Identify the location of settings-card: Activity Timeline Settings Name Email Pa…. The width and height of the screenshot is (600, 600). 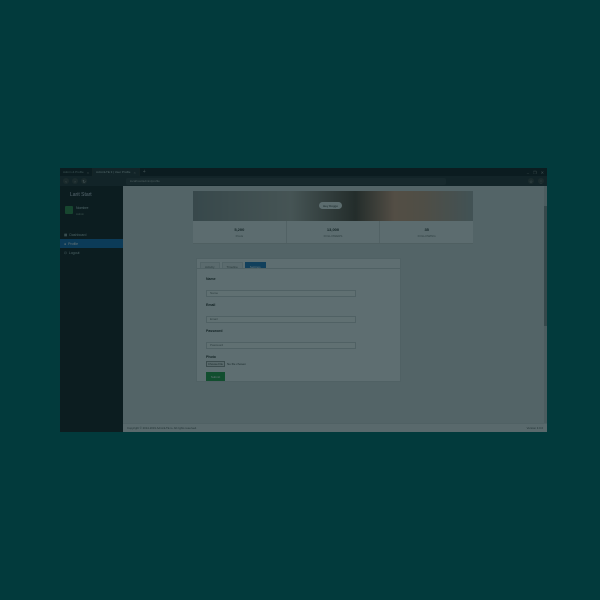
(298, 320).